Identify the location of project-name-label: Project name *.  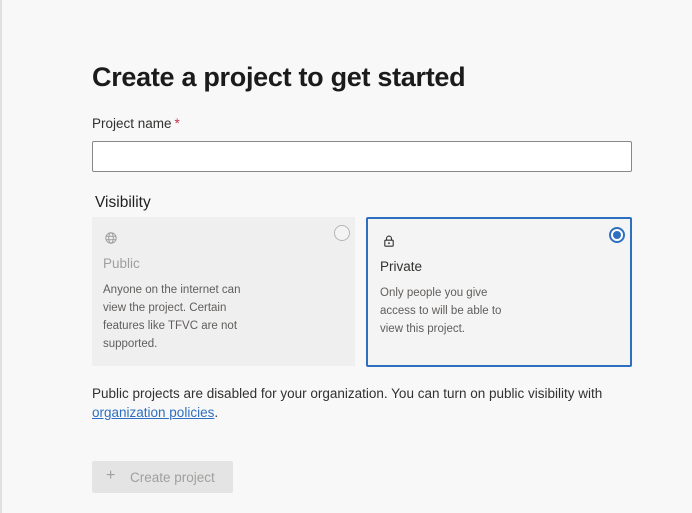
(136, 123).